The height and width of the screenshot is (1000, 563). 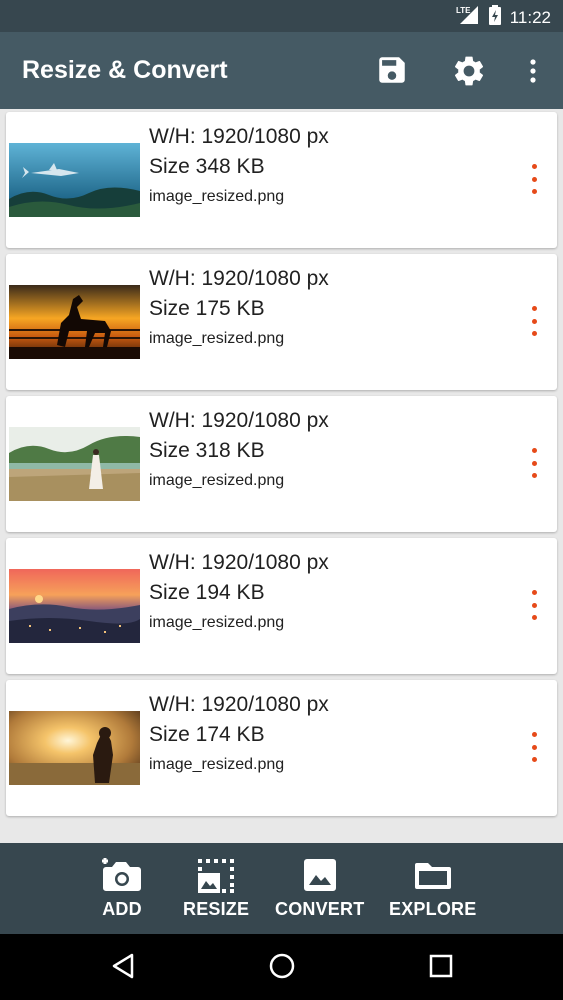 I want to click on overflow-menu-button, so click(x=533, y=71).